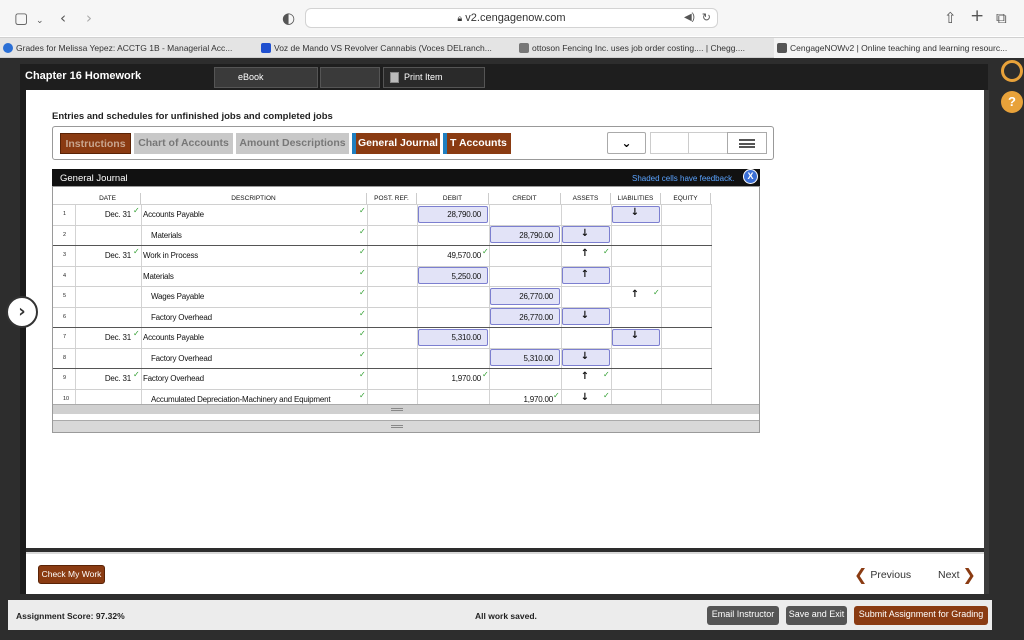 Image resolution: width=1024 pixels, height=640 pixels. Describe the element at coordinates (434, 77) in the screenshot. I see `print-item-tab: Print Item` at that location.